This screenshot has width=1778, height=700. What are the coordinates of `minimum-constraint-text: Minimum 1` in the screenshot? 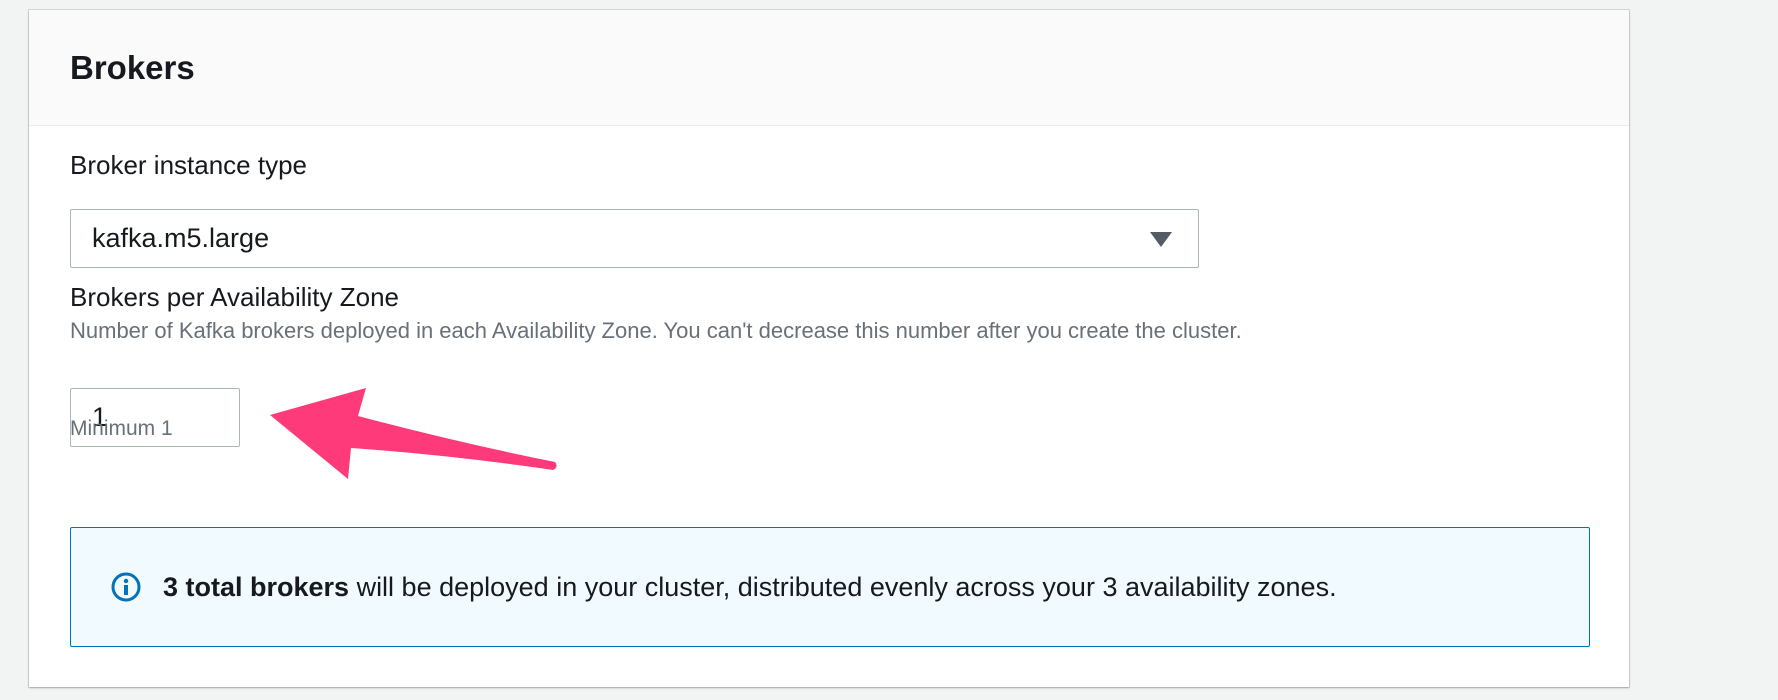 It's located at (121, 428).